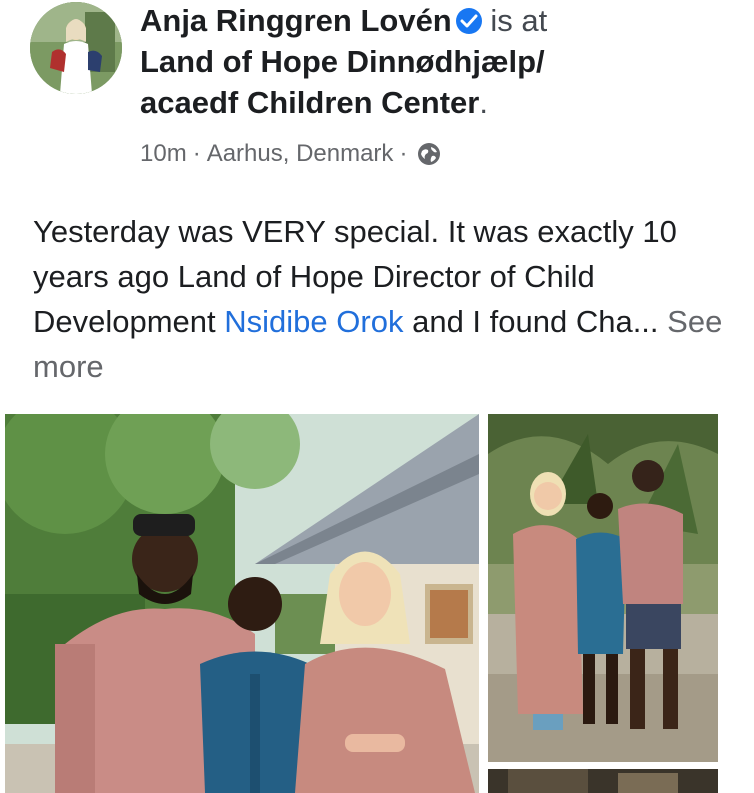 The width and height of the screenshot is (754, 793). I want to click on post-meta: 10m · Aarhus, Denmark ·, so click(290, 154).